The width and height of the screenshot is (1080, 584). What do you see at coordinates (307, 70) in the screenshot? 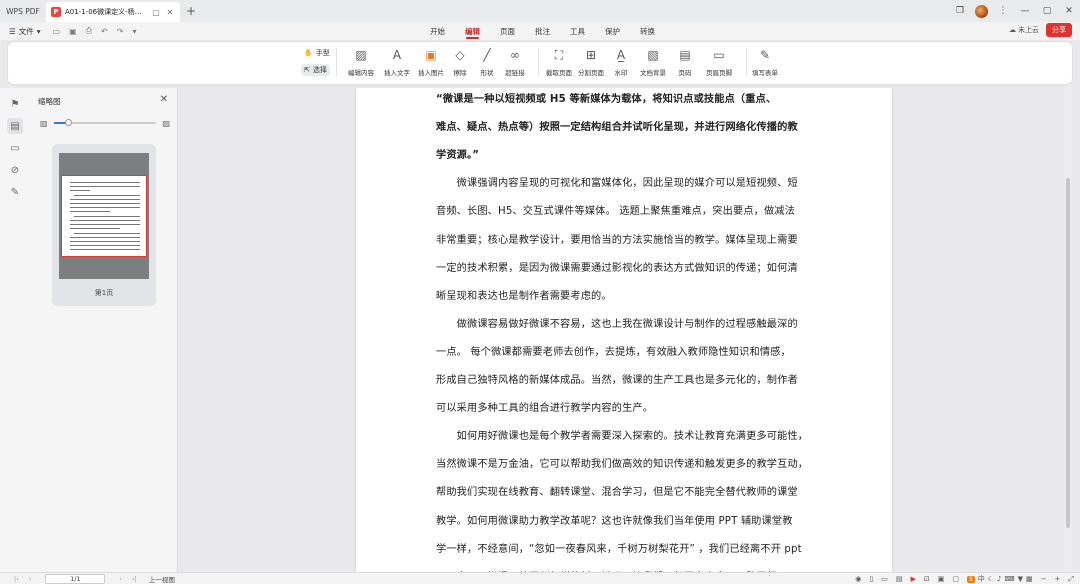
I see `cursor-icon: ⇱` at bounding box center [307, 70].